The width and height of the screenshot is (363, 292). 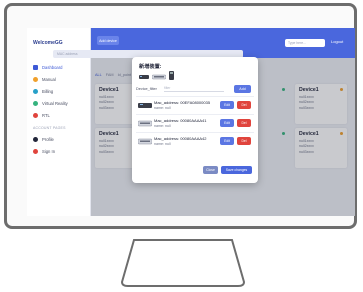 I want to click on device-type-router, so click(x=144, y=77).